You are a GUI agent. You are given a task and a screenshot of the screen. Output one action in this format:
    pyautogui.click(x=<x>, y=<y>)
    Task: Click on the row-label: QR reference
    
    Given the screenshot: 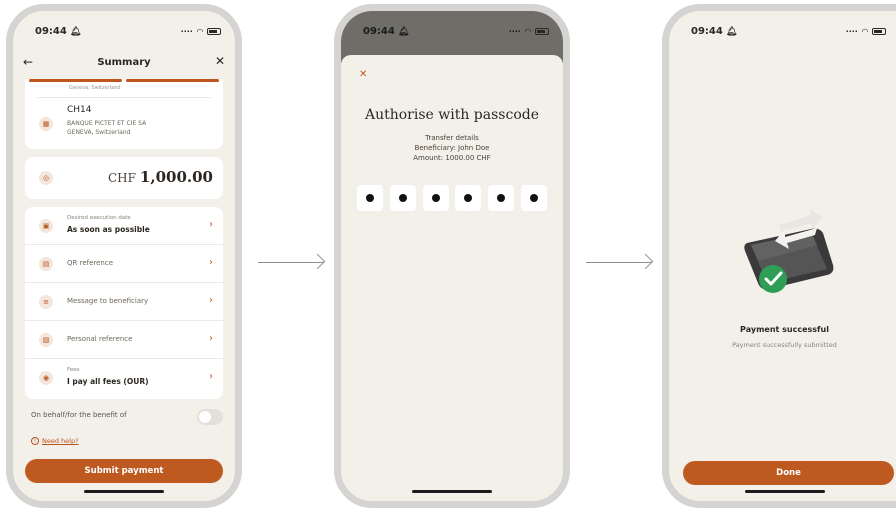 What is the action you would take?
    pyautogui.click(x=90, y=263)
    